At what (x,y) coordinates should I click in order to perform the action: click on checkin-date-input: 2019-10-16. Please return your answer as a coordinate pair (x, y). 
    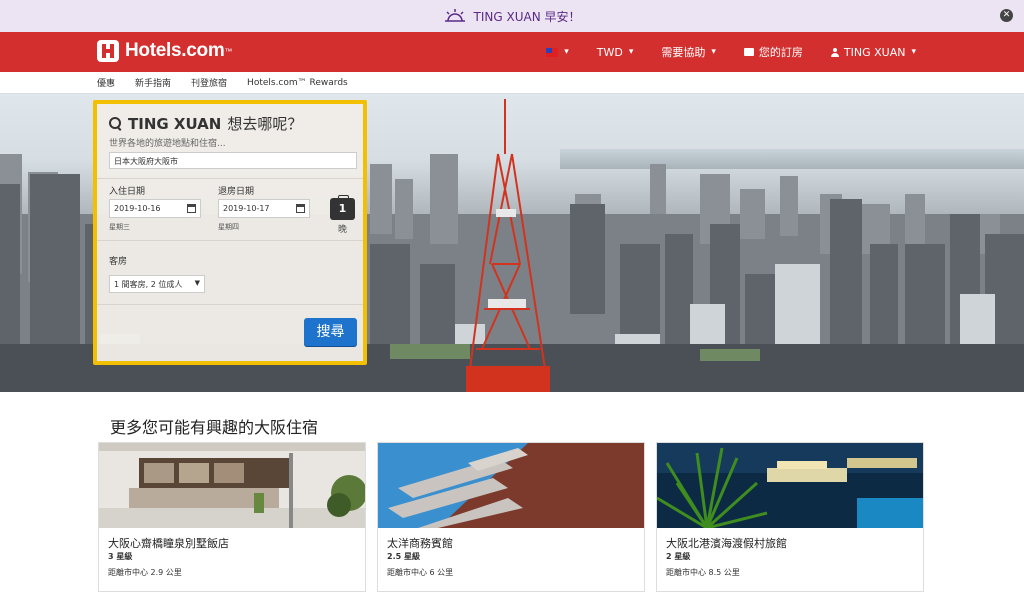
    Looking at the image, I should click on (155, 208).